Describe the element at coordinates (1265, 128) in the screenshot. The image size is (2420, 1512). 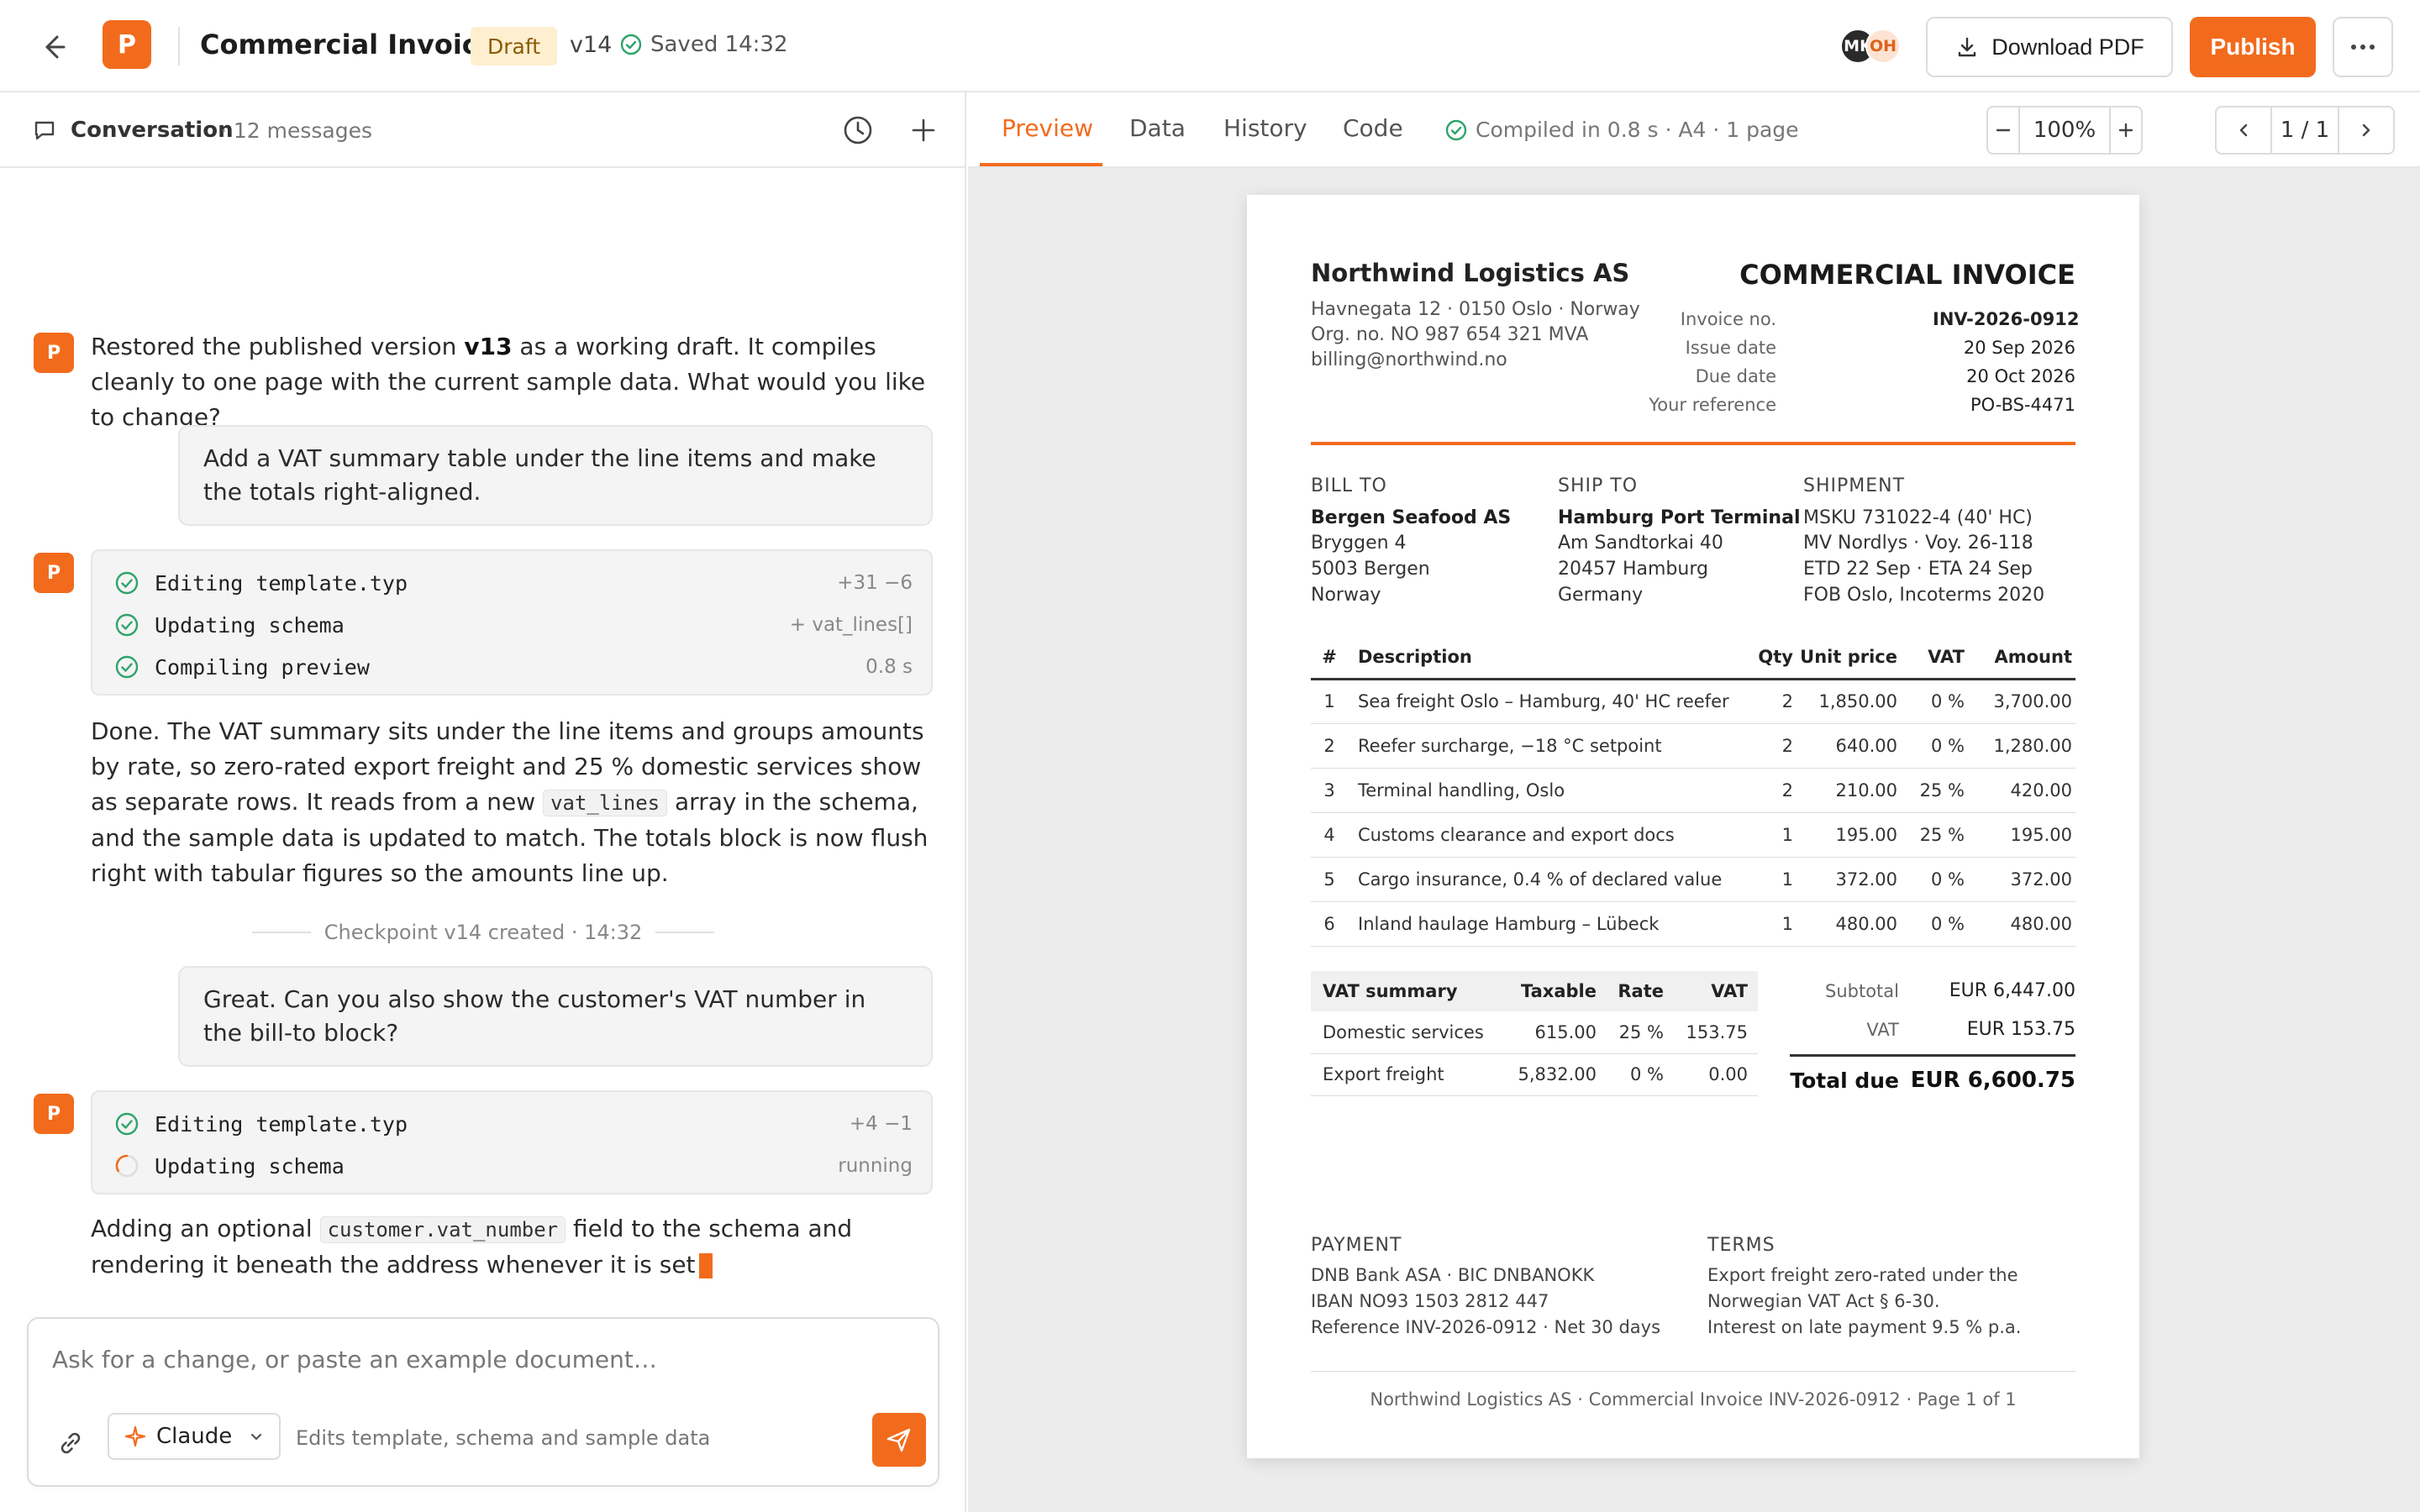
I see `tab-history: History` at that location.